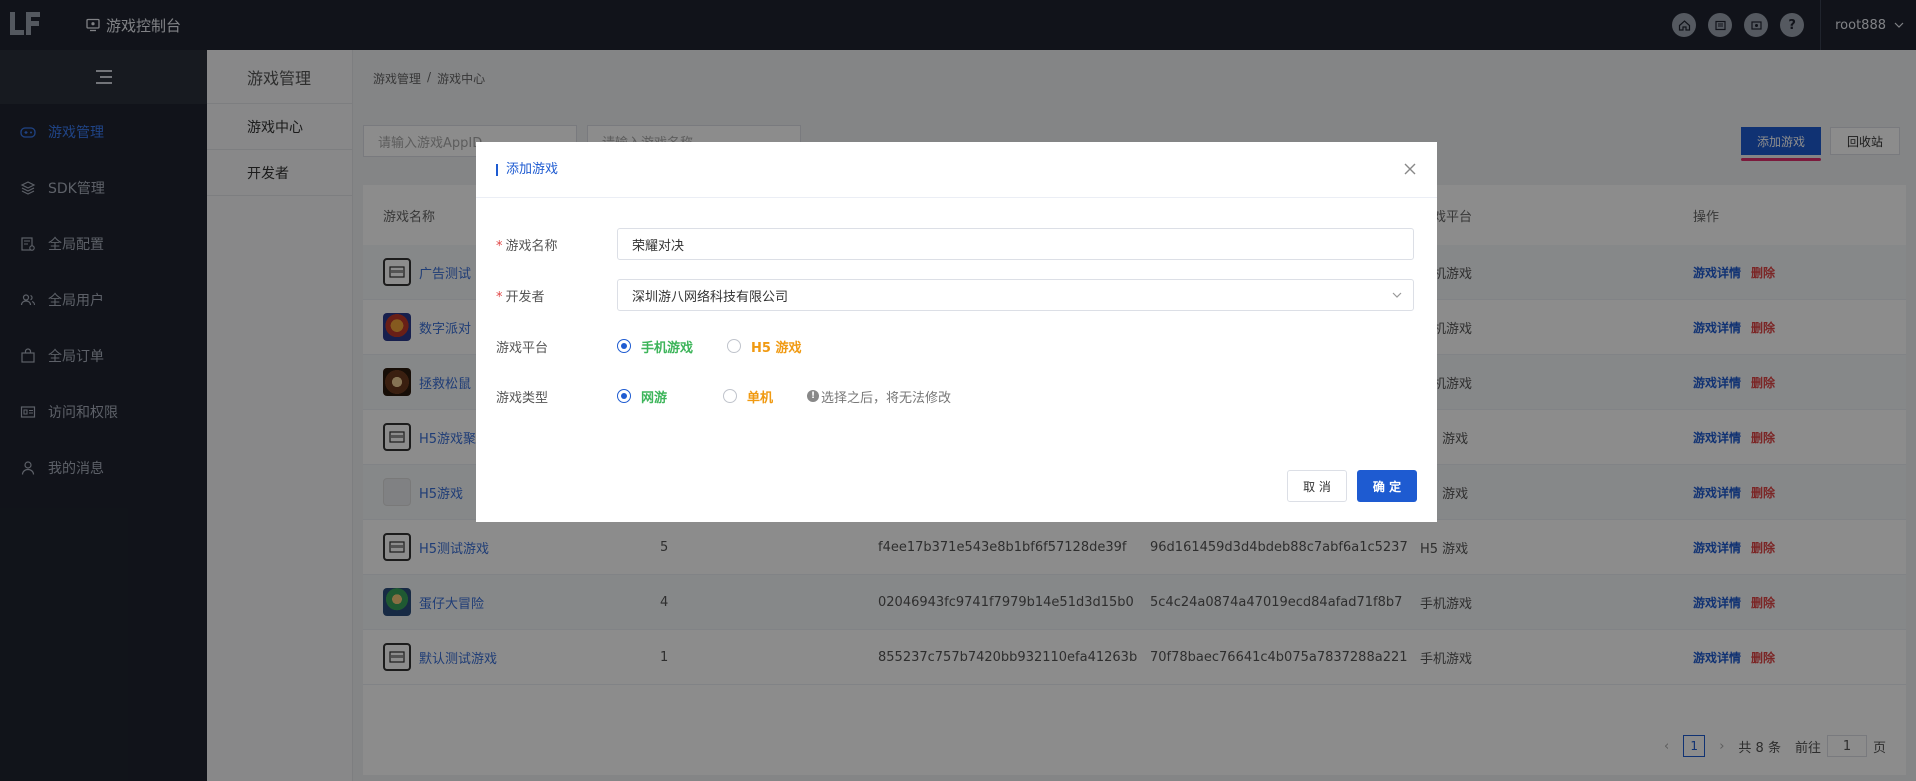  I want to click on type-hint: ! 选择之后，将无法修改, so click(879, 396).